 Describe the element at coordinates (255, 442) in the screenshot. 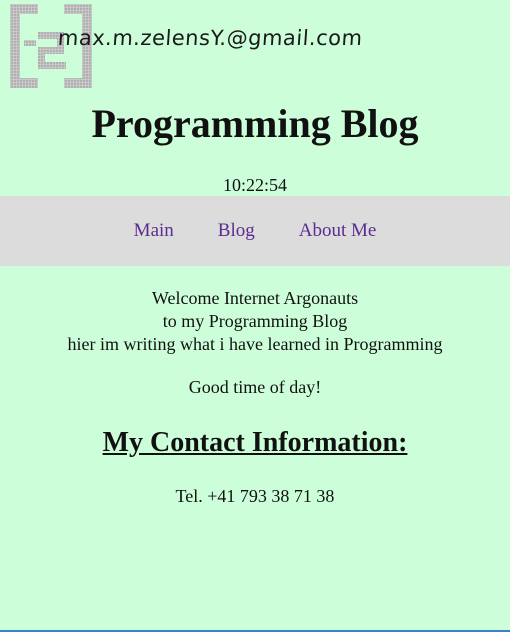

I see `contact-heading: My Contact Information:` at that location.